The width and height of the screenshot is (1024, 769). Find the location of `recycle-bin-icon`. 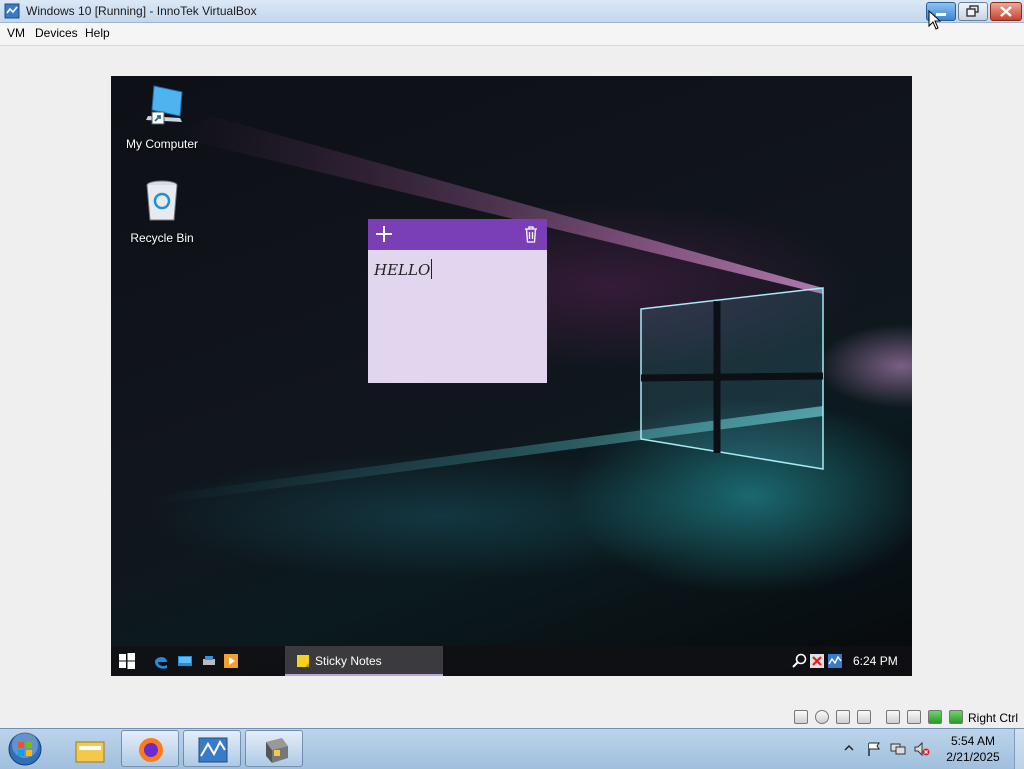

recycle-bin-icon is located at coordinates (162, 200).